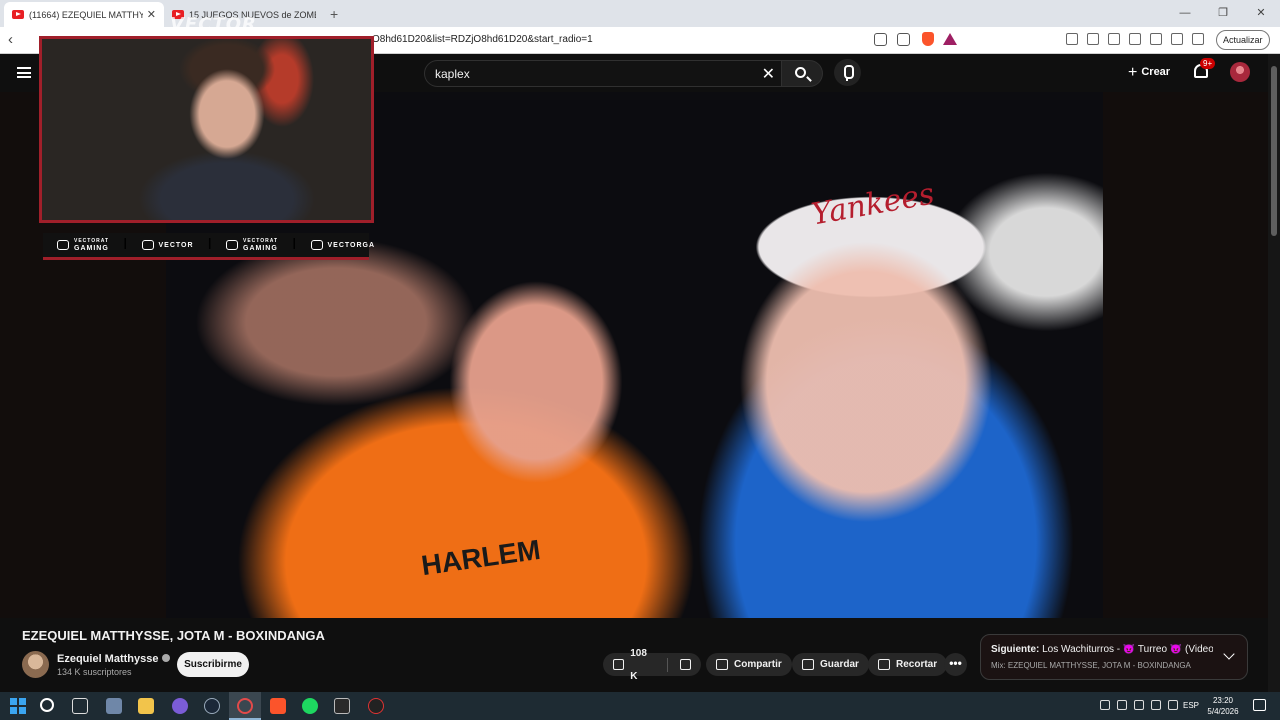 The width and height of the screenshot is (1280, 720). What do you see at coordinates (1177, 39) in the screenshot?
I see `leo-ai-icon` at bounding box center [1177, 39].